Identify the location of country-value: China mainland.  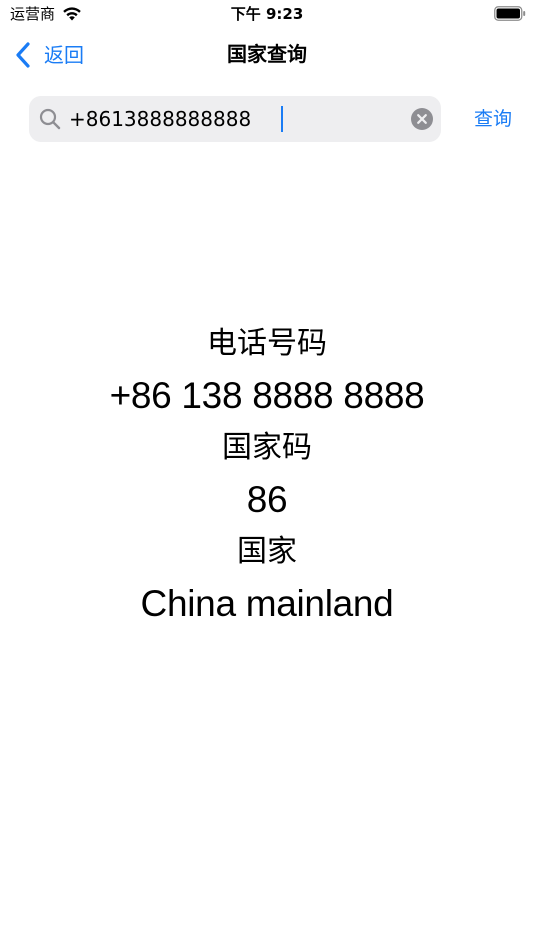
(267, 603).